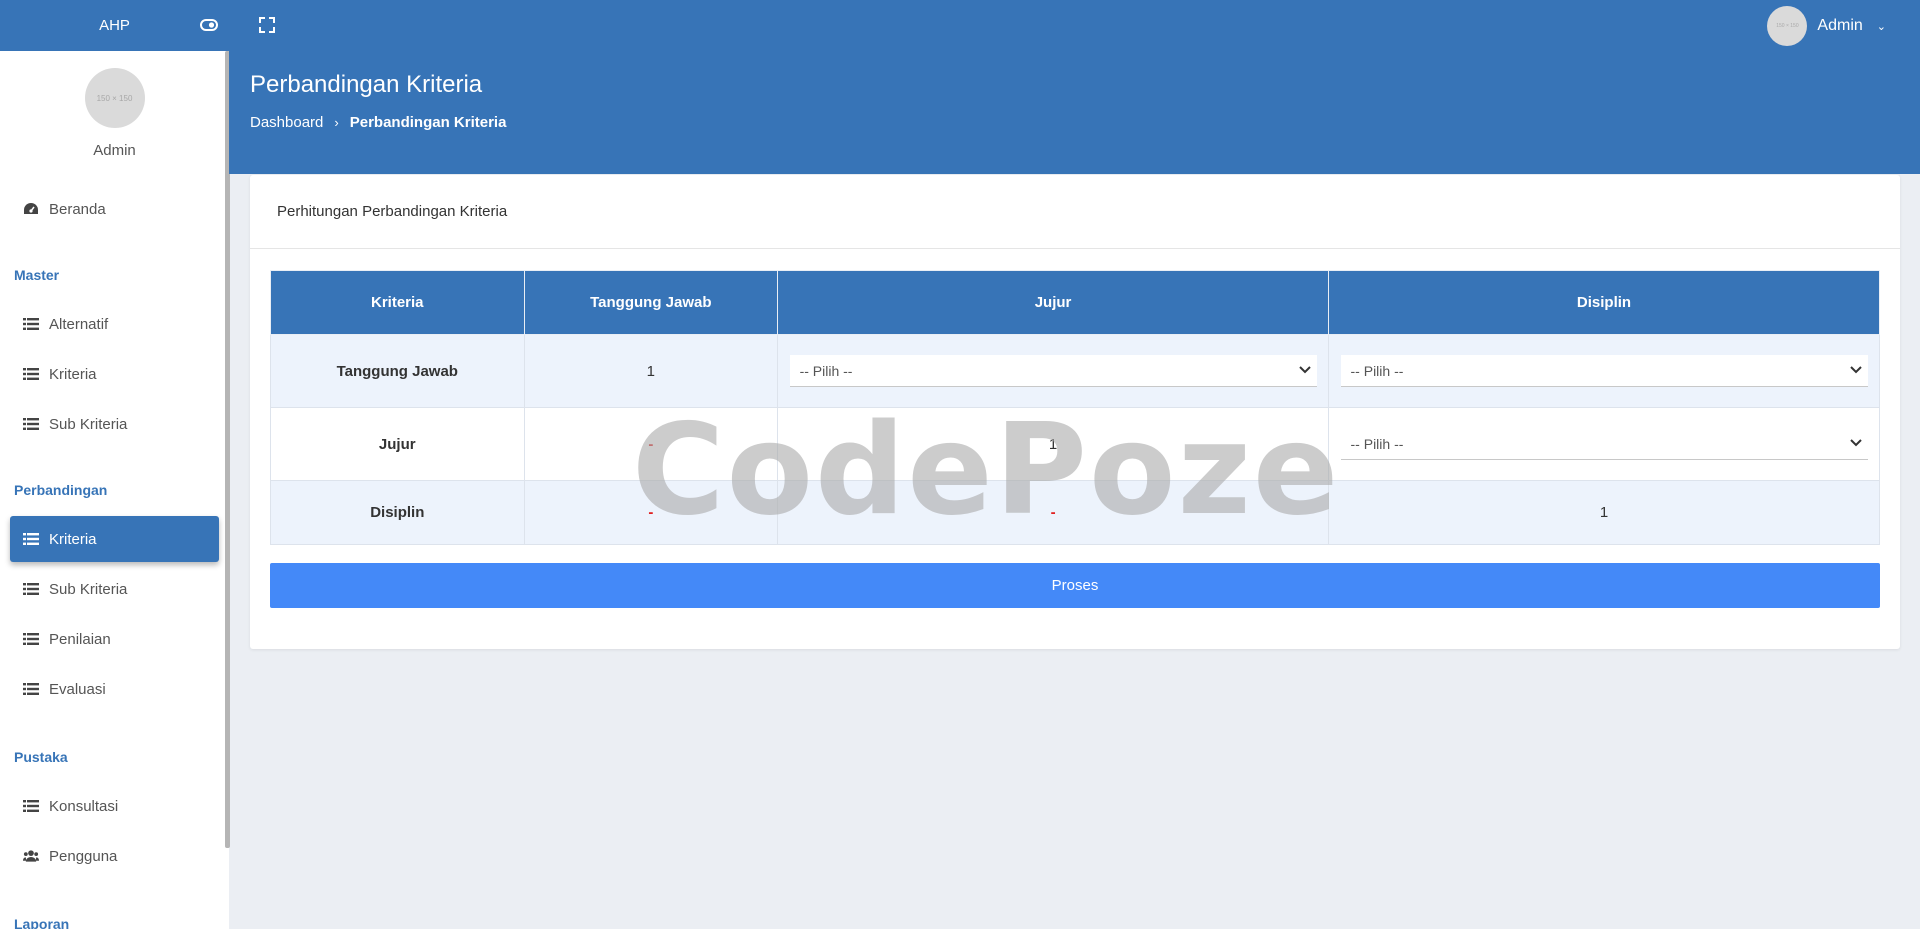 Image resolution: width=1920 pixels, height=929 pixels. Describe the element at coordinates (1840, 25) in the screenshot. I see `user-name: Admin` at that location.